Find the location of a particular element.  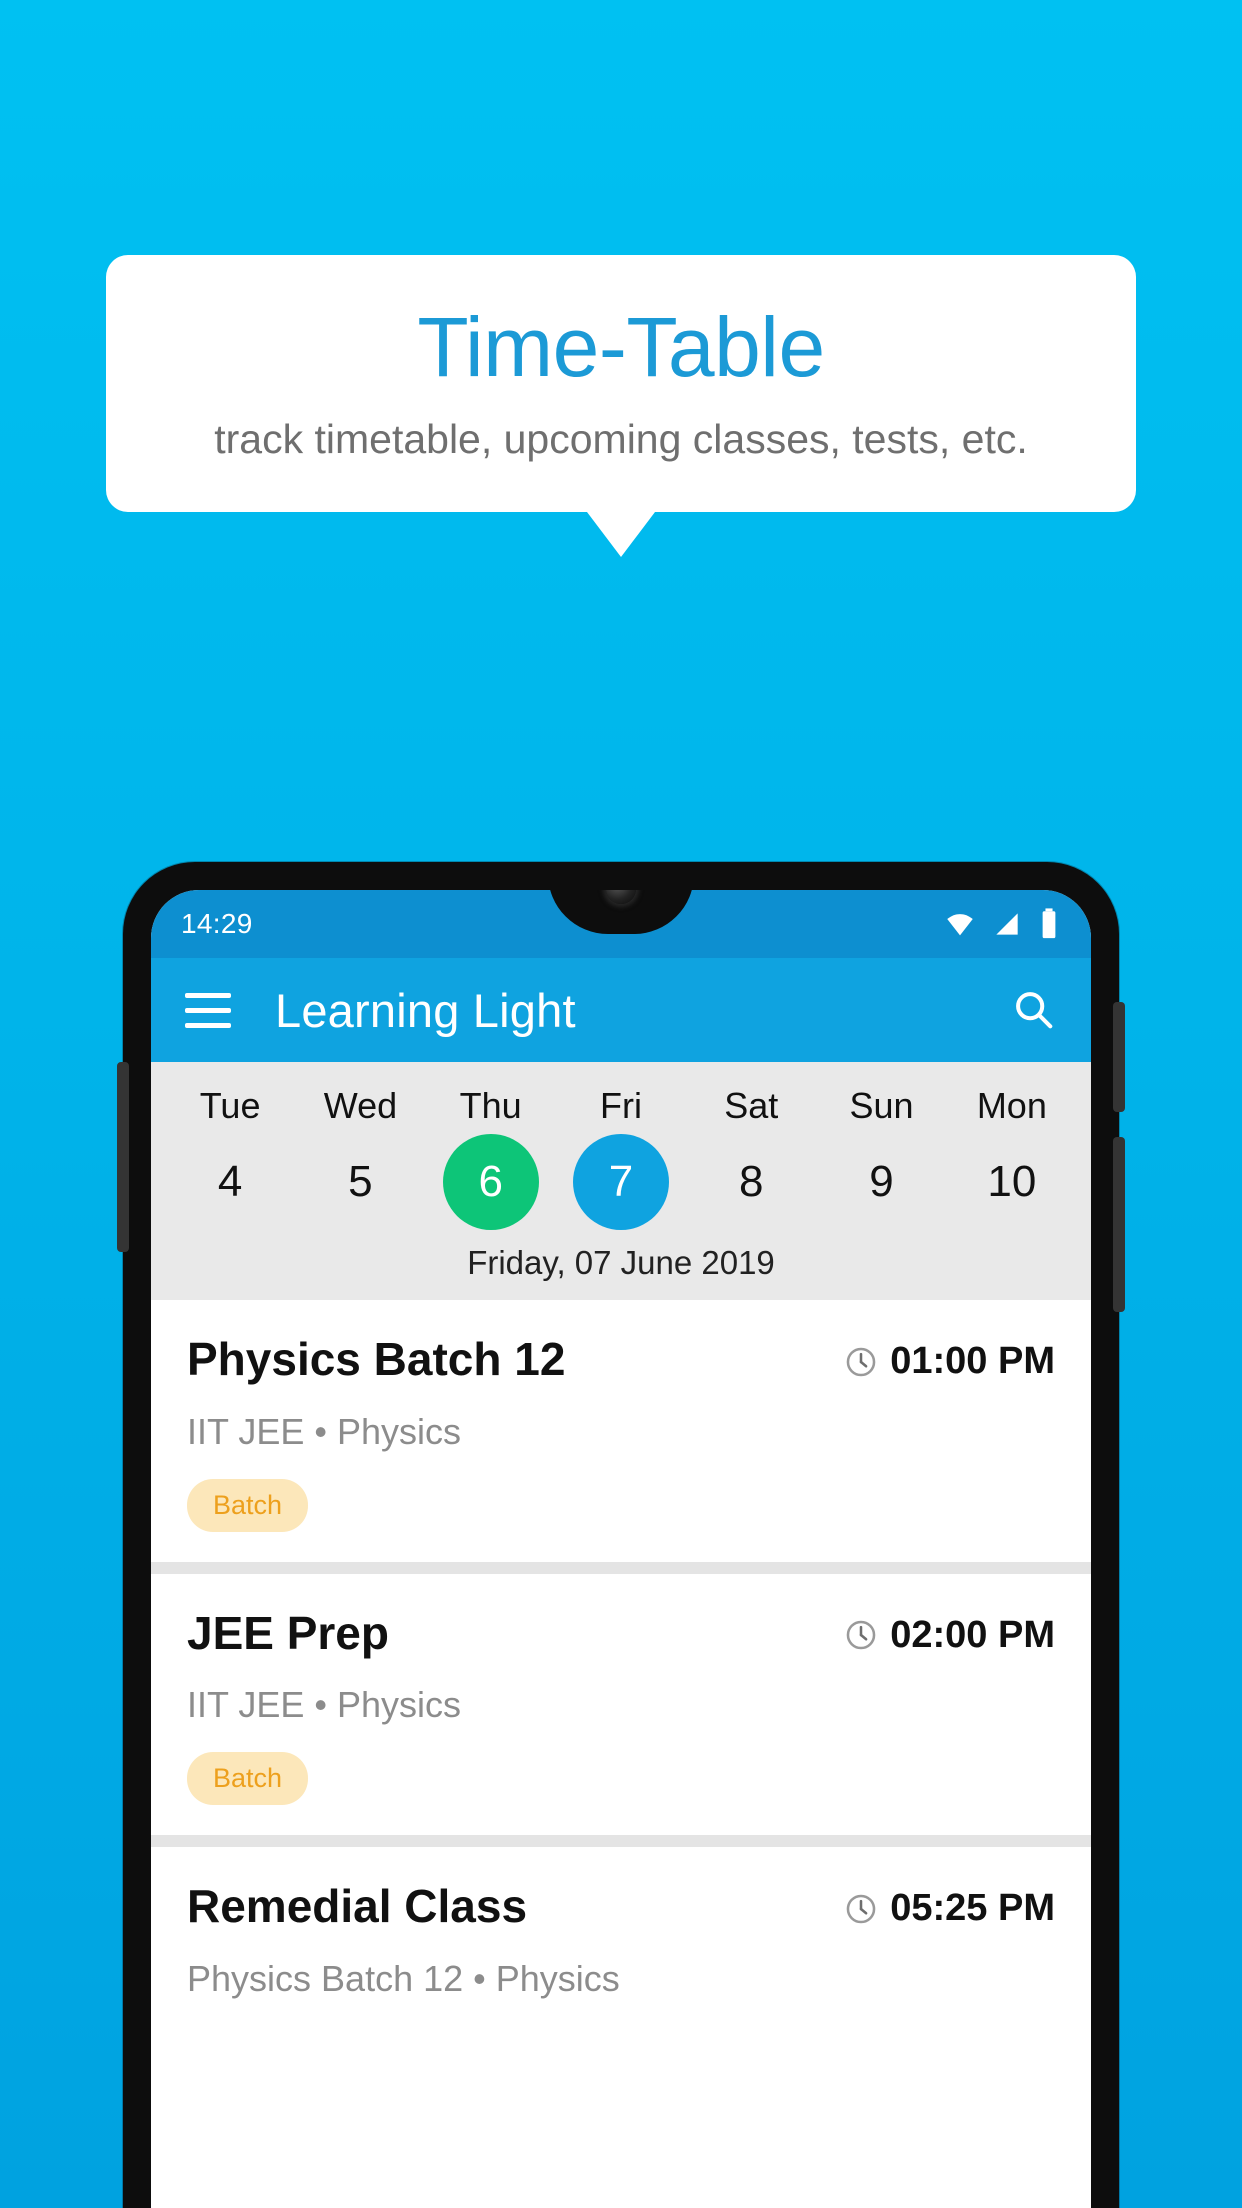

class-card-header: Physics Batch 12 01:00 PM is located at coordinates (621, 1359).